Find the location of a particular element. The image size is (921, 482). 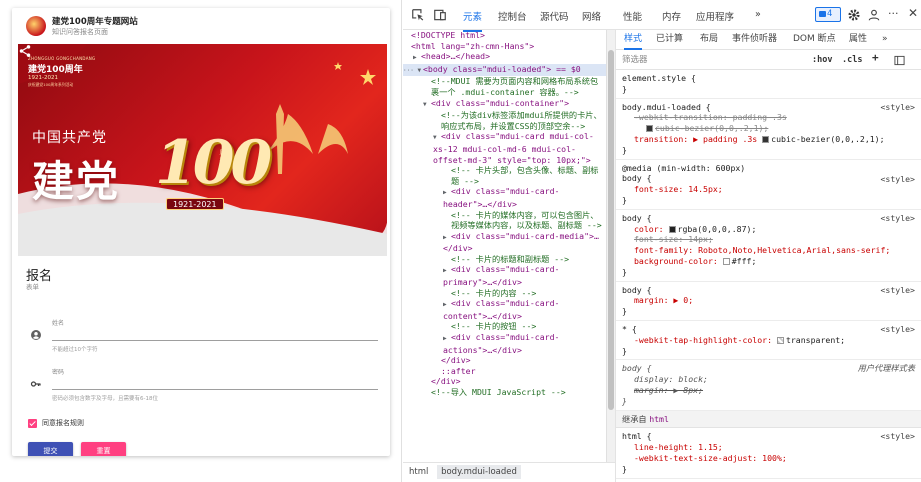

name-input is located at coordinates (215, 334).